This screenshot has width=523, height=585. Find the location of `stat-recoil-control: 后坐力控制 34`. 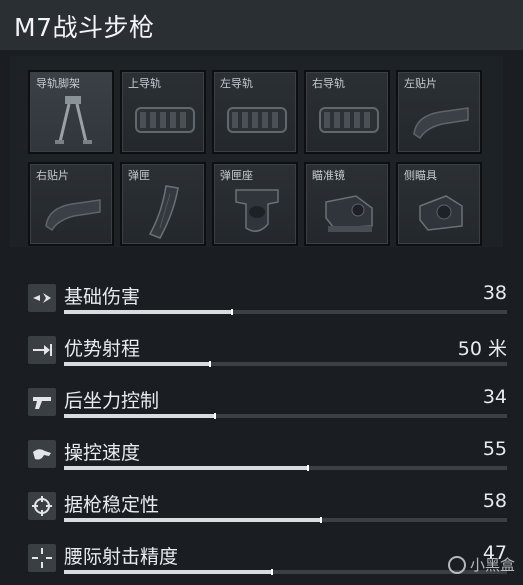

stat-recoil-control: 后坐力控制 34 is located at coordinates (268, 399).